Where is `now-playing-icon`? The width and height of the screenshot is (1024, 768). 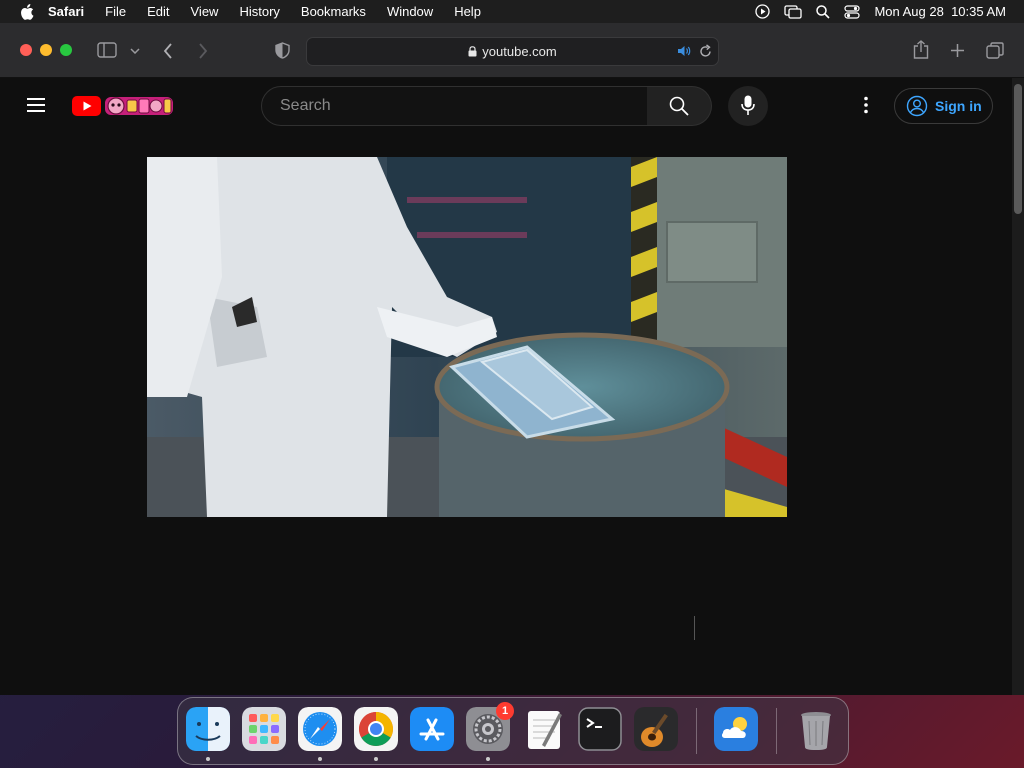 now-playing-icon is located at coordinates (763, 11).